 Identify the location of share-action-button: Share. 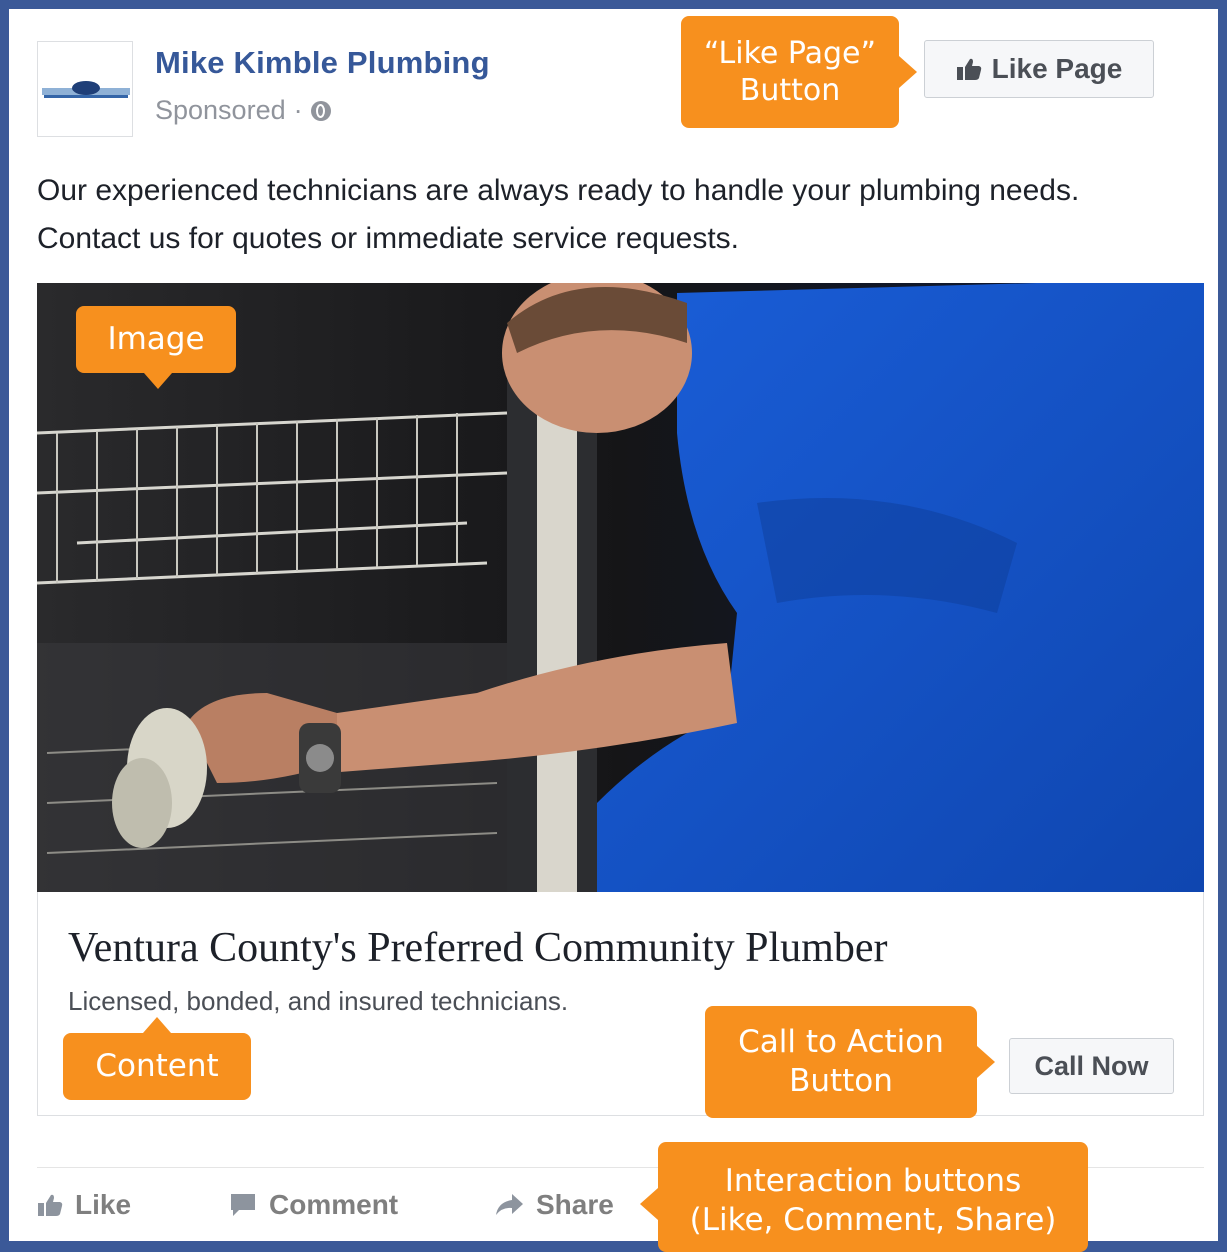
(554, 1205).